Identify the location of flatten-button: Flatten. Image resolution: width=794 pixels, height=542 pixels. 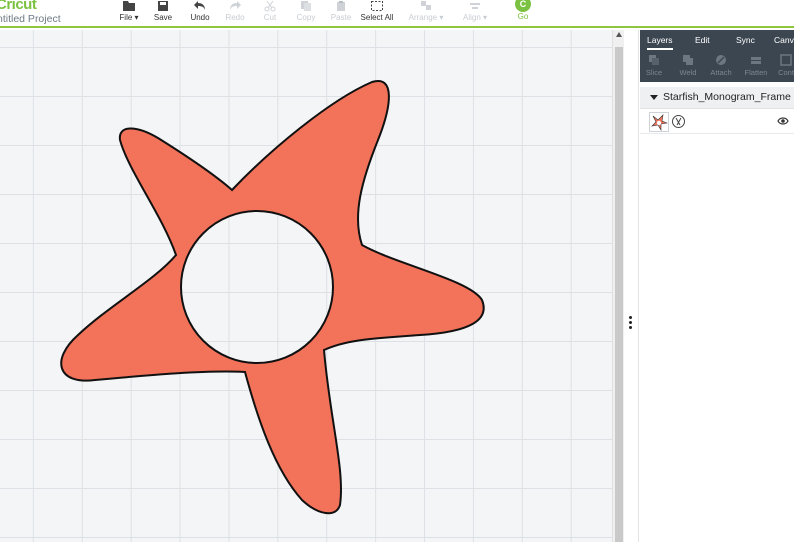
(756, 65).